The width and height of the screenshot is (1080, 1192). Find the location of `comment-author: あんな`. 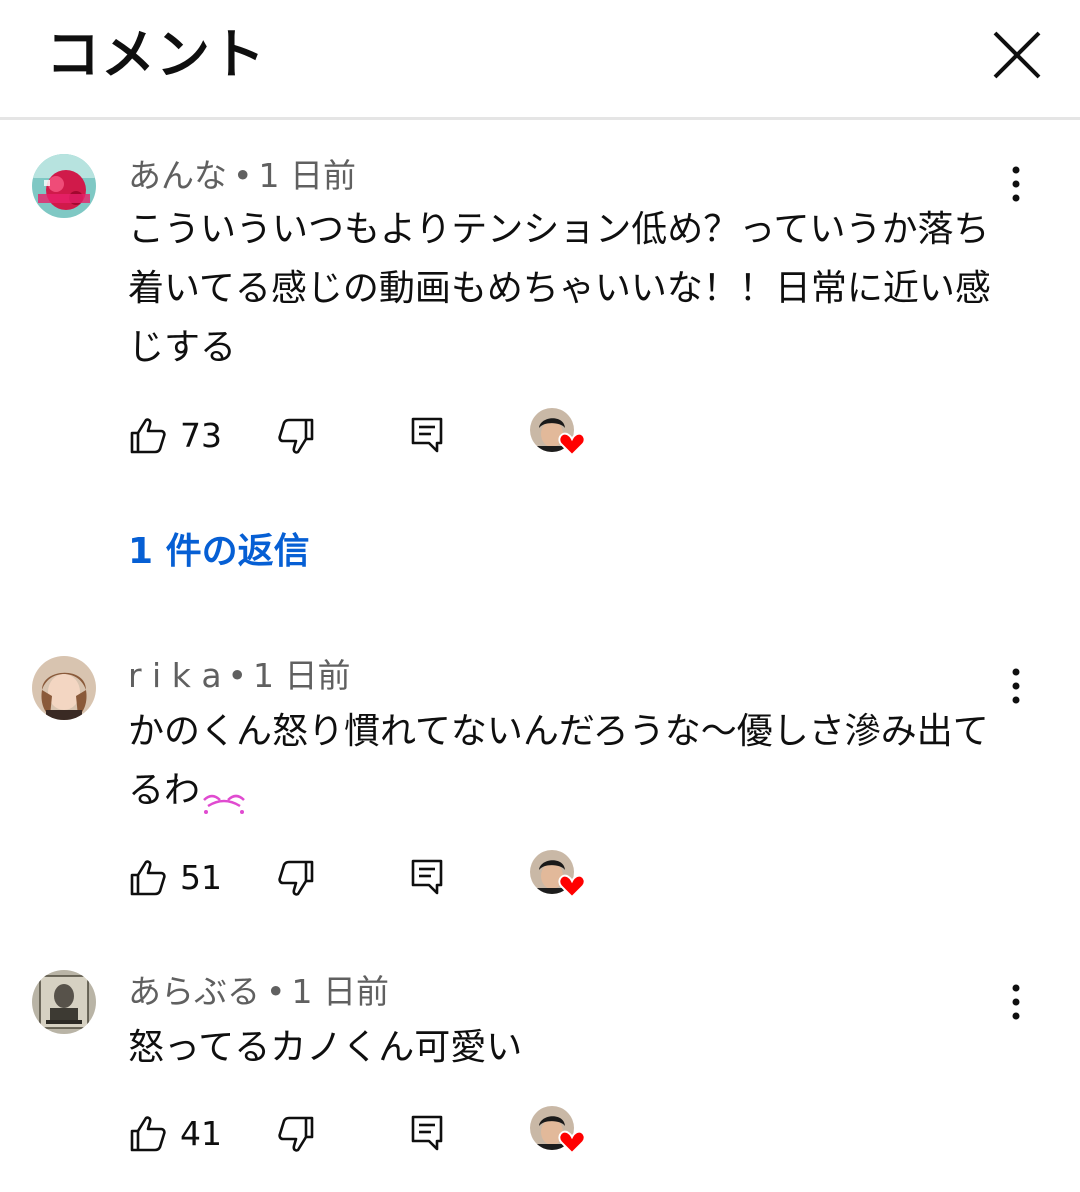

comment-author: あんな is located at coordinates (177, 175).